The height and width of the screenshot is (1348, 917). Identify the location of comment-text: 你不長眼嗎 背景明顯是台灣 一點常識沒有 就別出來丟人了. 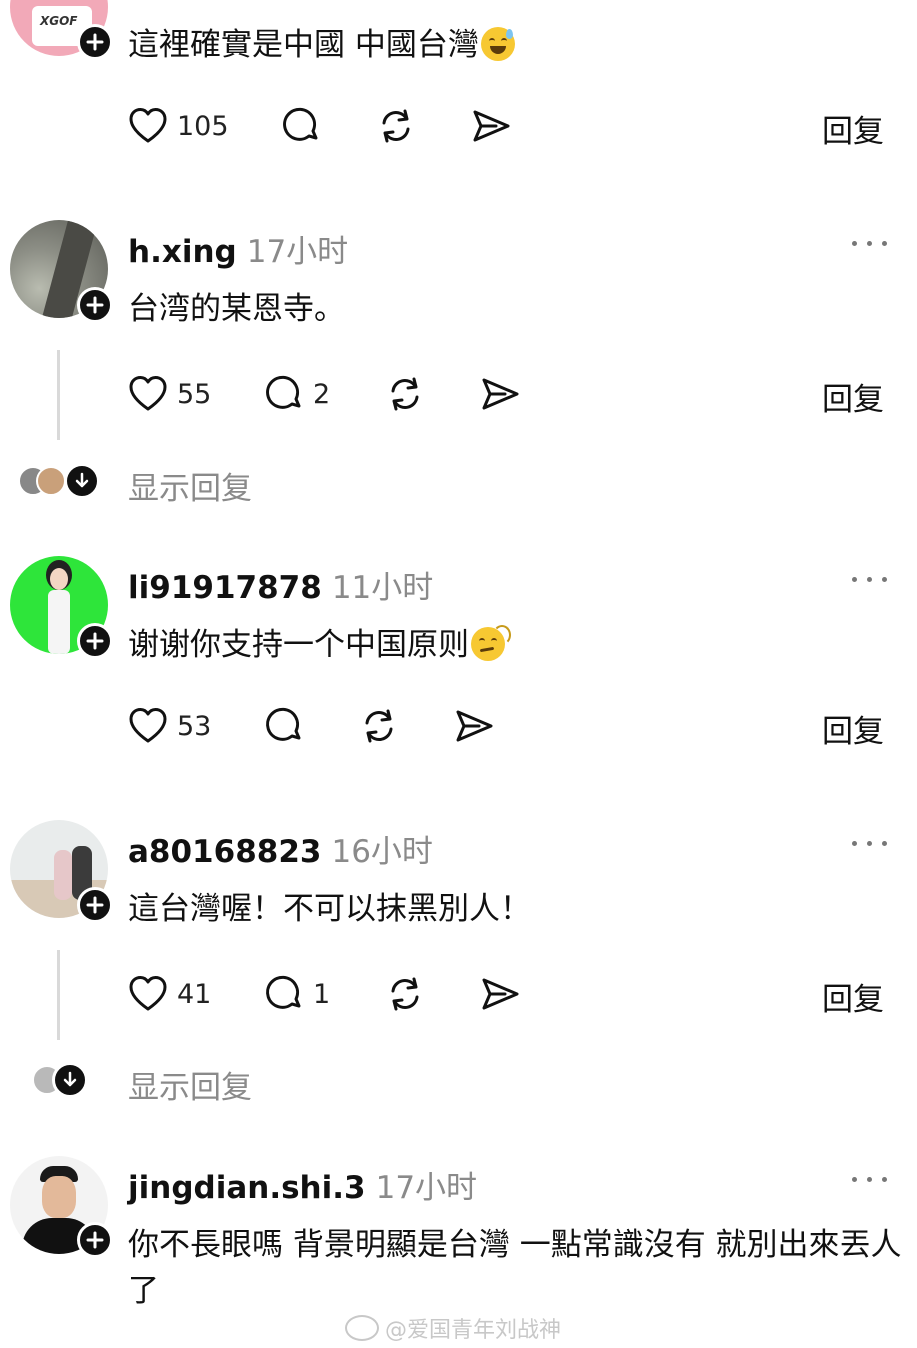
(515, 1268).